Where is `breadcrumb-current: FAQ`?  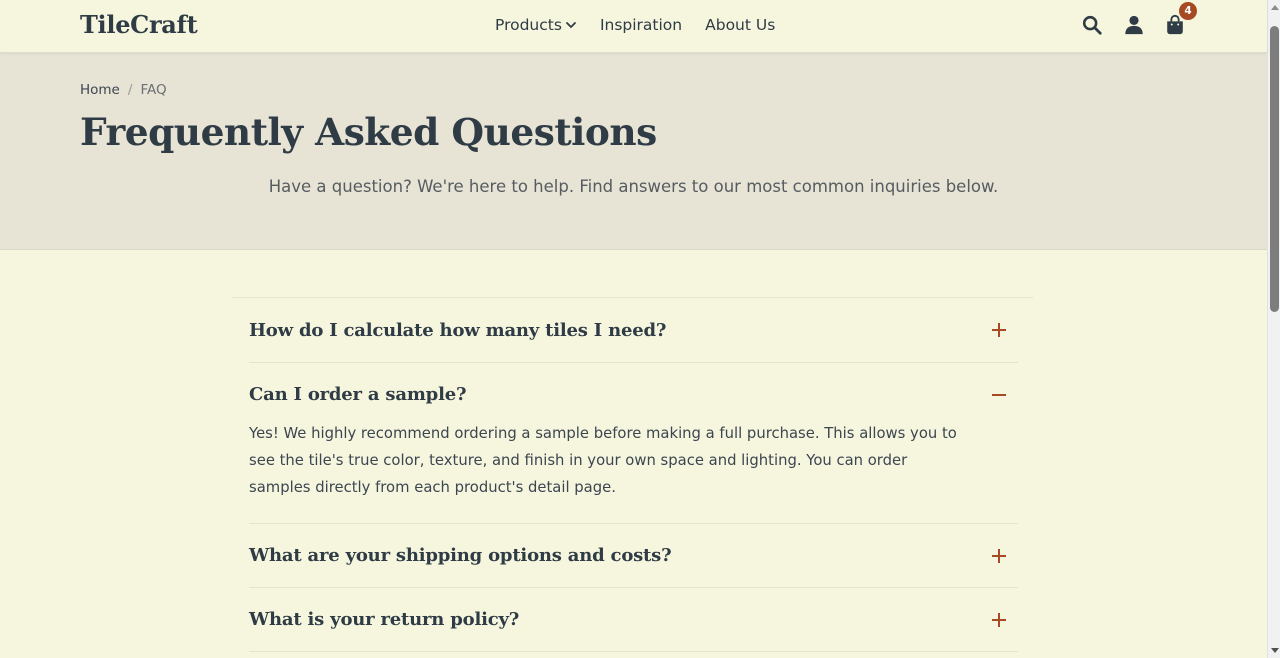 breadcrumb-current: FAQ is located at coordinates (153, 90).